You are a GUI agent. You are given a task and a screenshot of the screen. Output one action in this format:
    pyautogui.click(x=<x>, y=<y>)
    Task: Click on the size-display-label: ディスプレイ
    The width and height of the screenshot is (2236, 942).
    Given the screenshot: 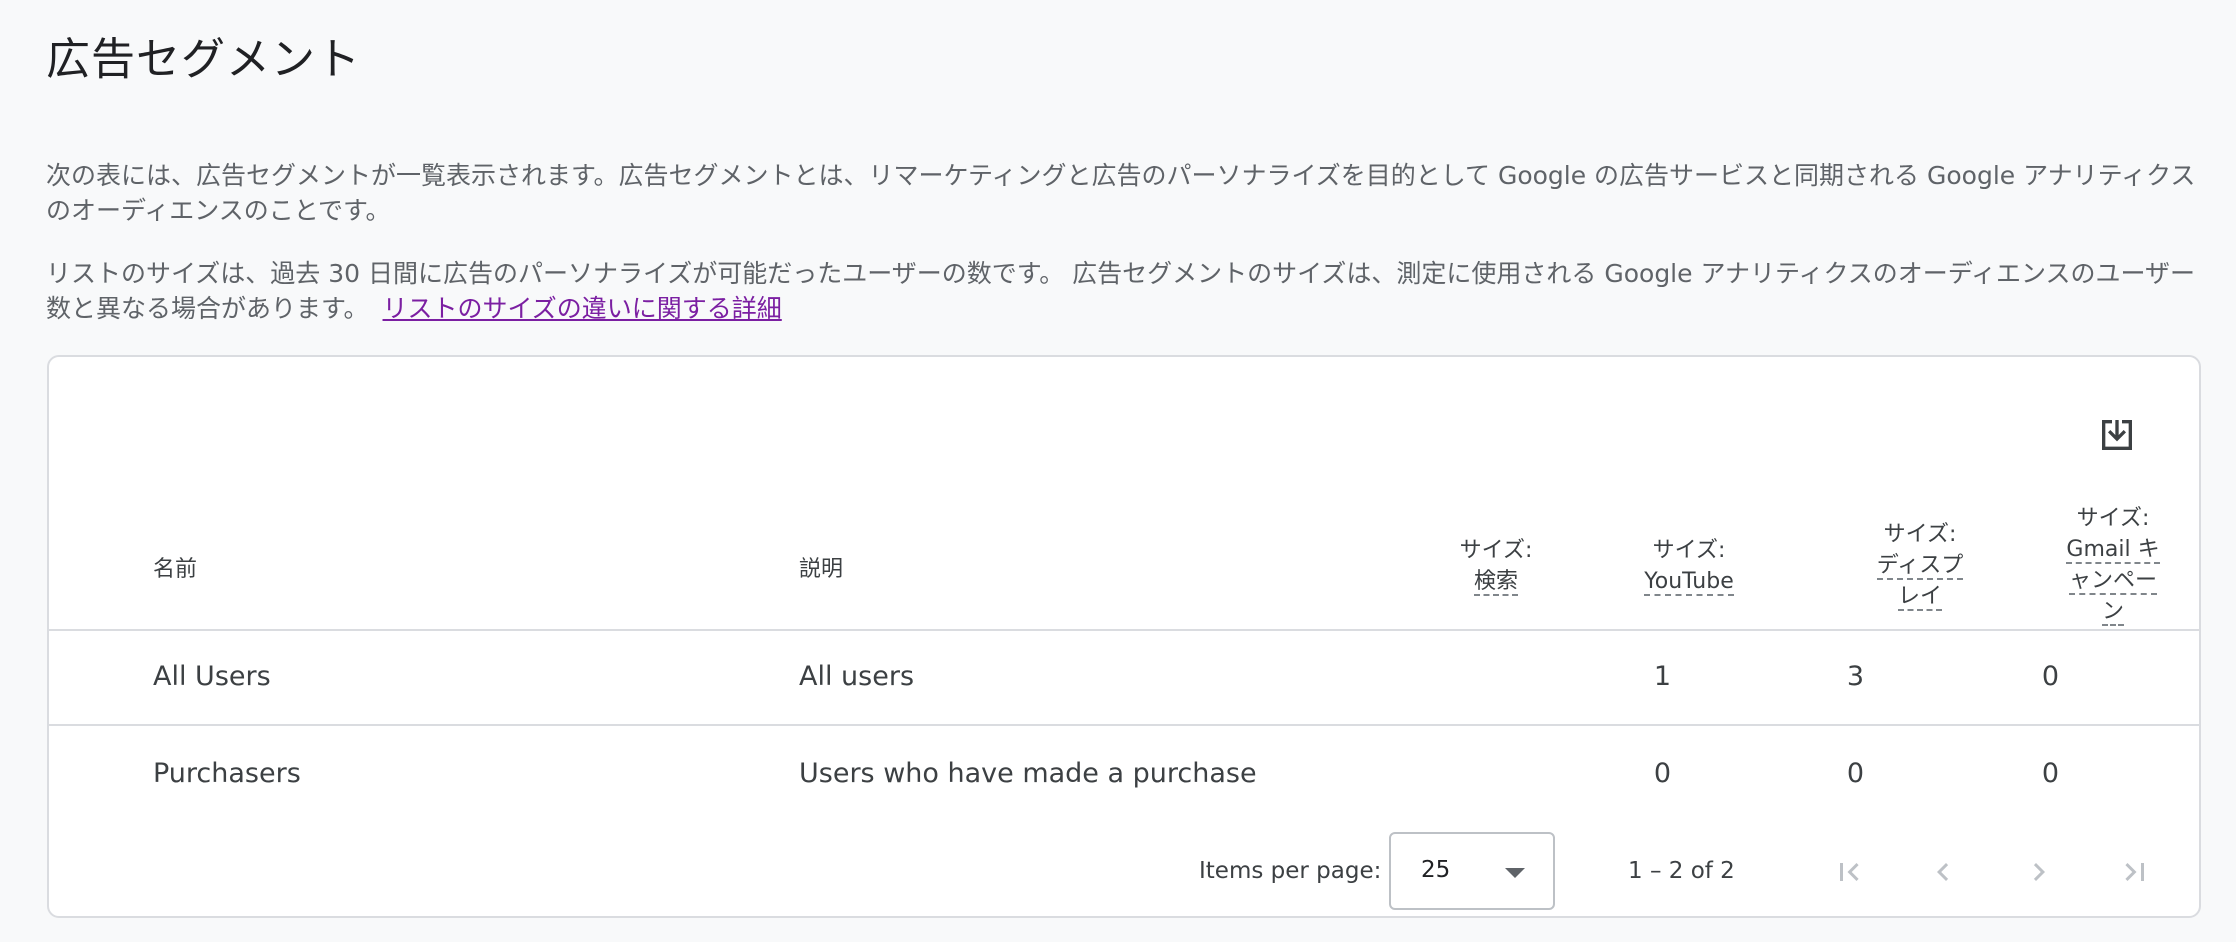 What is the action you would take?
    pyautogui.click(x=1920, y=582)
    